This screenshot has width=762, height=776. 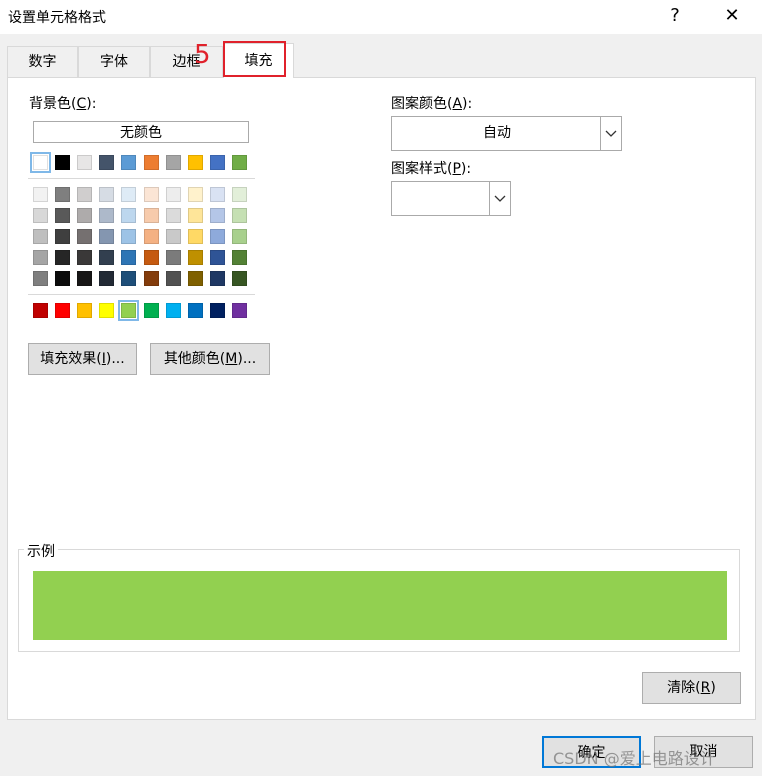 I want to click on pattern-style-chevron-down-icon, so click(x=499, y=198).